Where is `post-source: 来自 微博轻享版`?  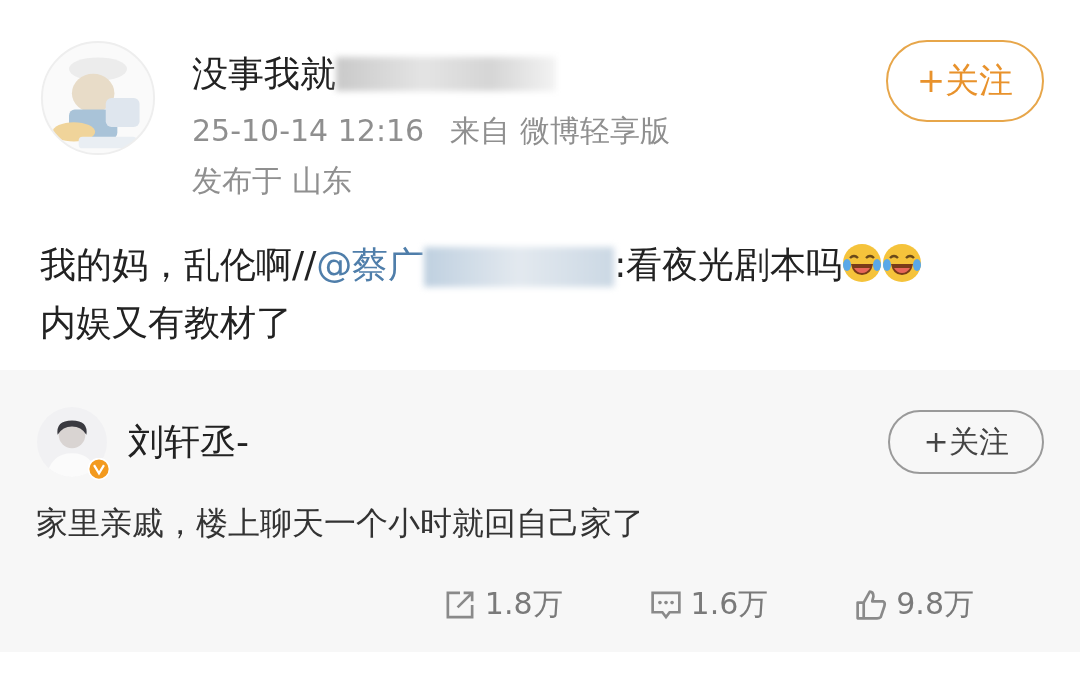
post-source: 来自 微博轻享版 is located at coordinates (560, 130).